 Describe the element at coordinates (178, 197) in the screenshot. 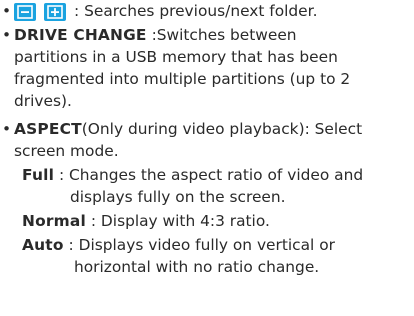

I see `full-mode-line2: displays fully on the screen.` at that location.